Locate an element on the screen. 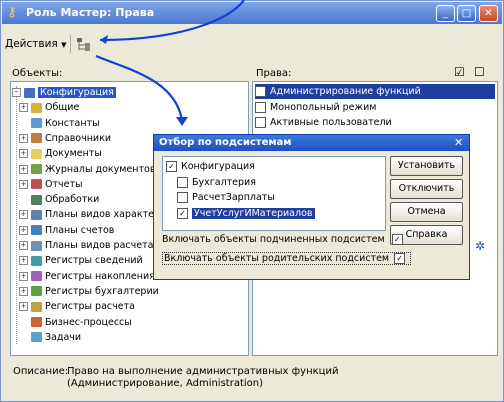 This screenshot has height=402, width=504. arrow-to-filter-button is located at coordinates (172, 21).